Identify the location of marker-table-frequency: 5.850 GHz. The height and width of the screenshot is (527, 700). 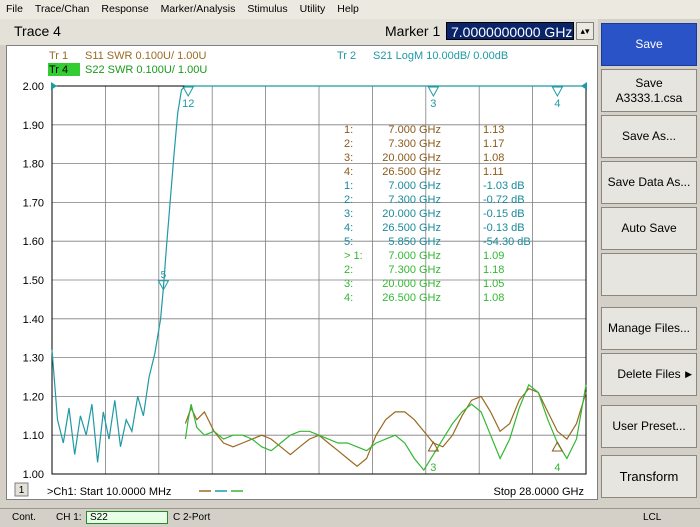
(414, 242).